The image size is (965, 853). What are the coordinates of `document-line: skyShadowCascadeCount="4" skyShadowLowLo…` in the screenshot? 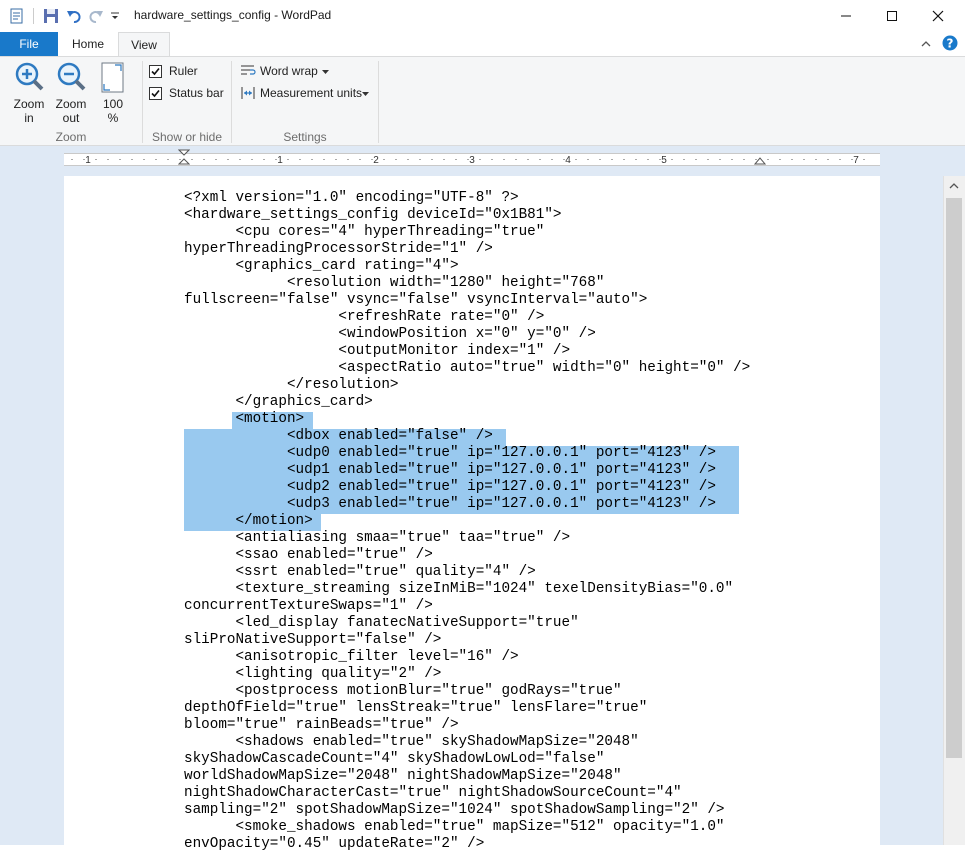 It's located at (394, 759).